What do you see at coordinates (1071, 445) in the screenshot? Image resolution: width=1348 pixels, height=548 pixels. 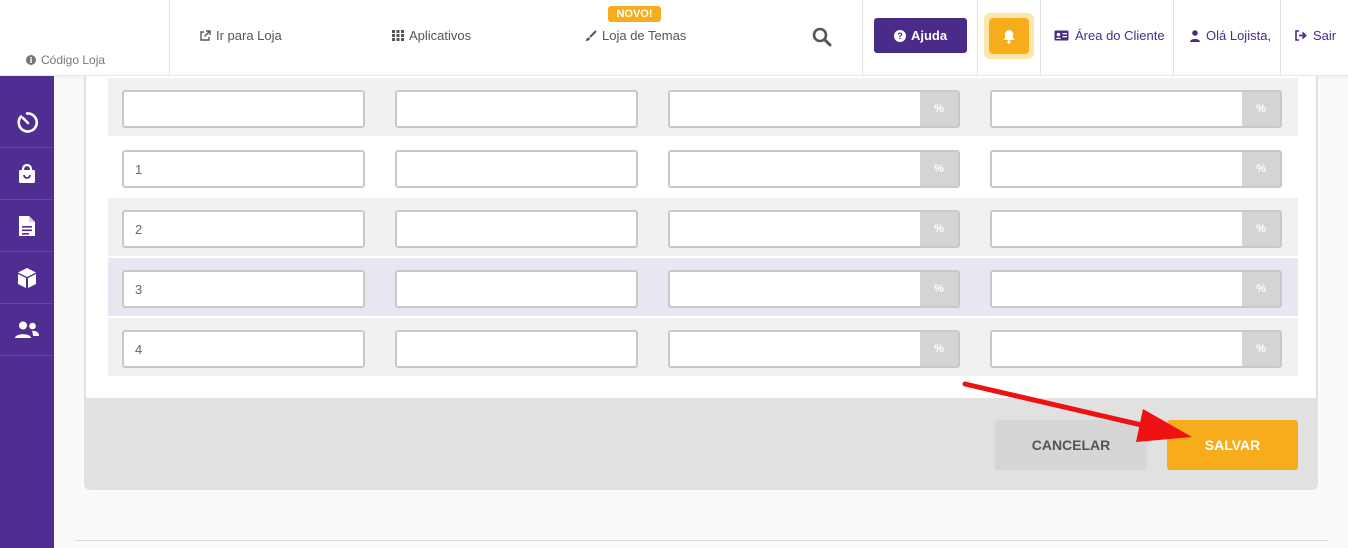 I see `cancel-button: CANCELAR` at bounding box center [1071, 445].